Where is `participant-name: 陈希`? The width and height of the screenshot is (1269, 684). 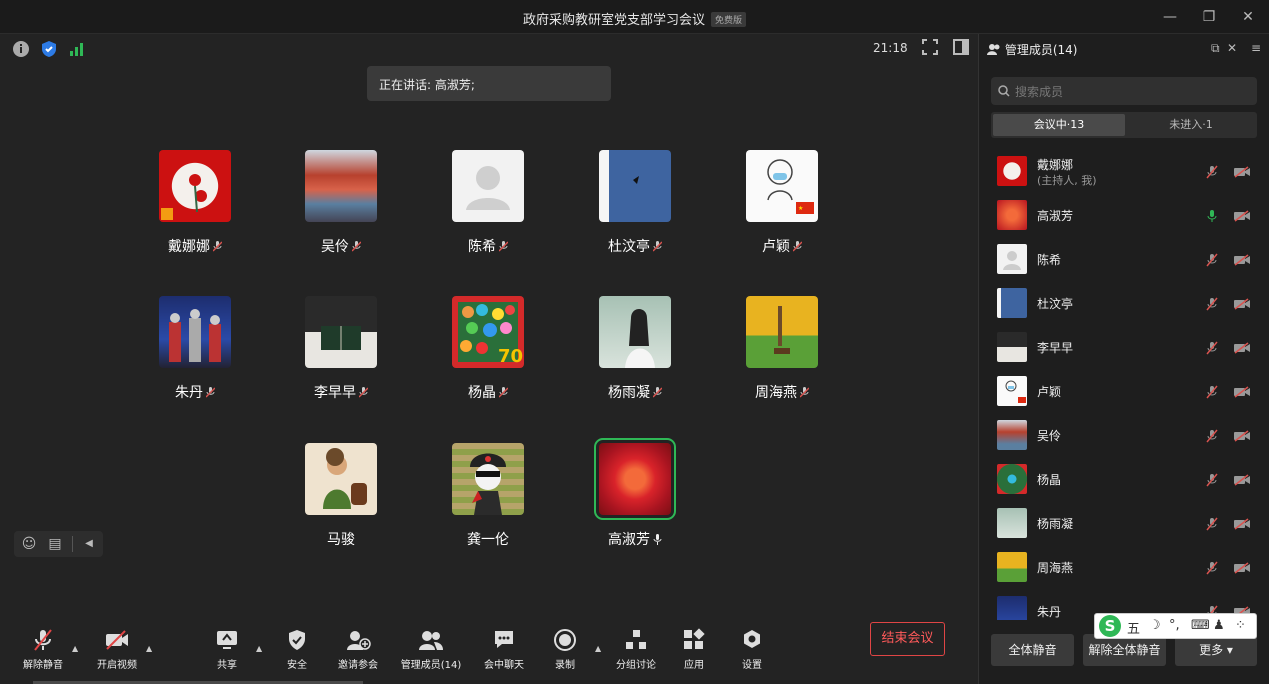 participant-name: 陈希 is located at coordinates (488, 246).